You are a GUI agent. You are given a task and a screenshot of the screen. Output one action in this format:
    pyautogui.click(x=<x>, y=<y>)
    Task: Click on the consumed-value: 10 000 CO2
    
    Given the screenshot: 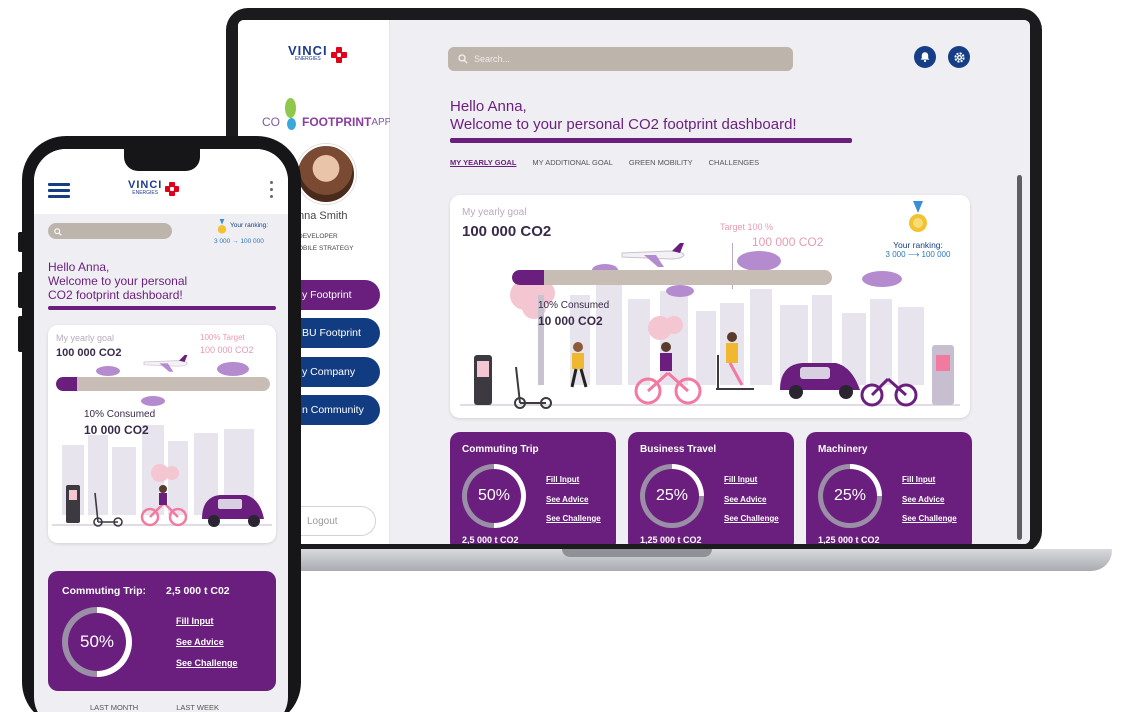 What is the action you would take?
    pyautogui.click(x=570, y=321)
    